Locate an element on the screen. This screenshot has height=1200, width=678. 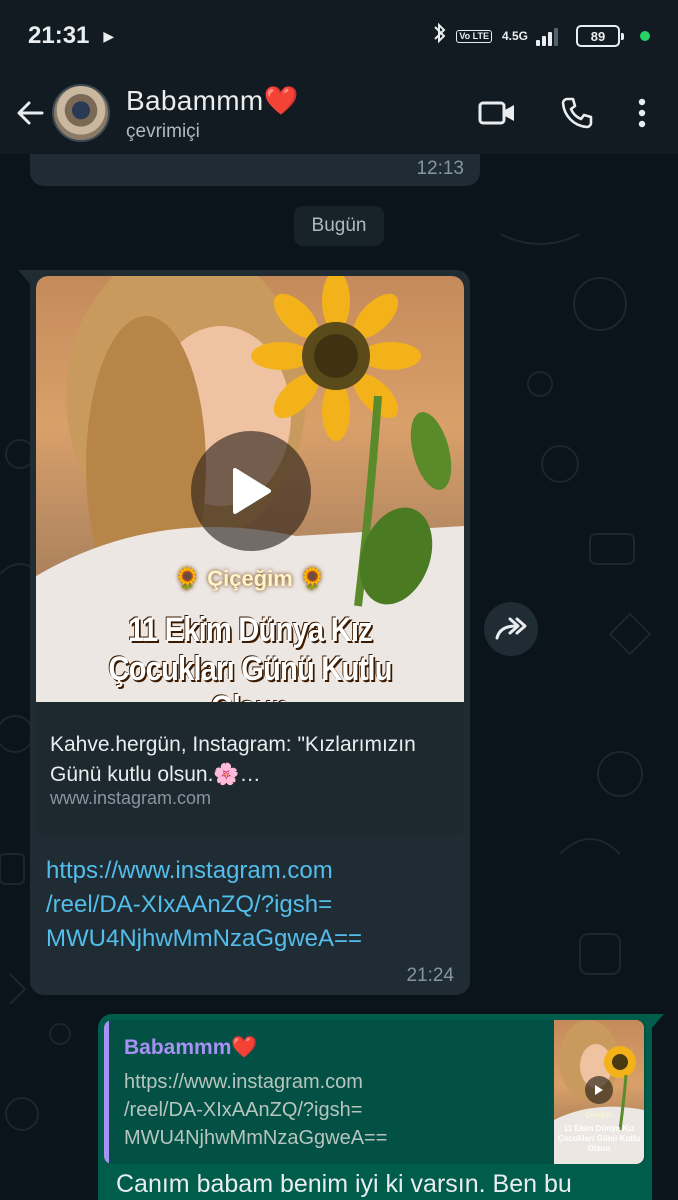
header-actions is located at coordinates (571, 113).